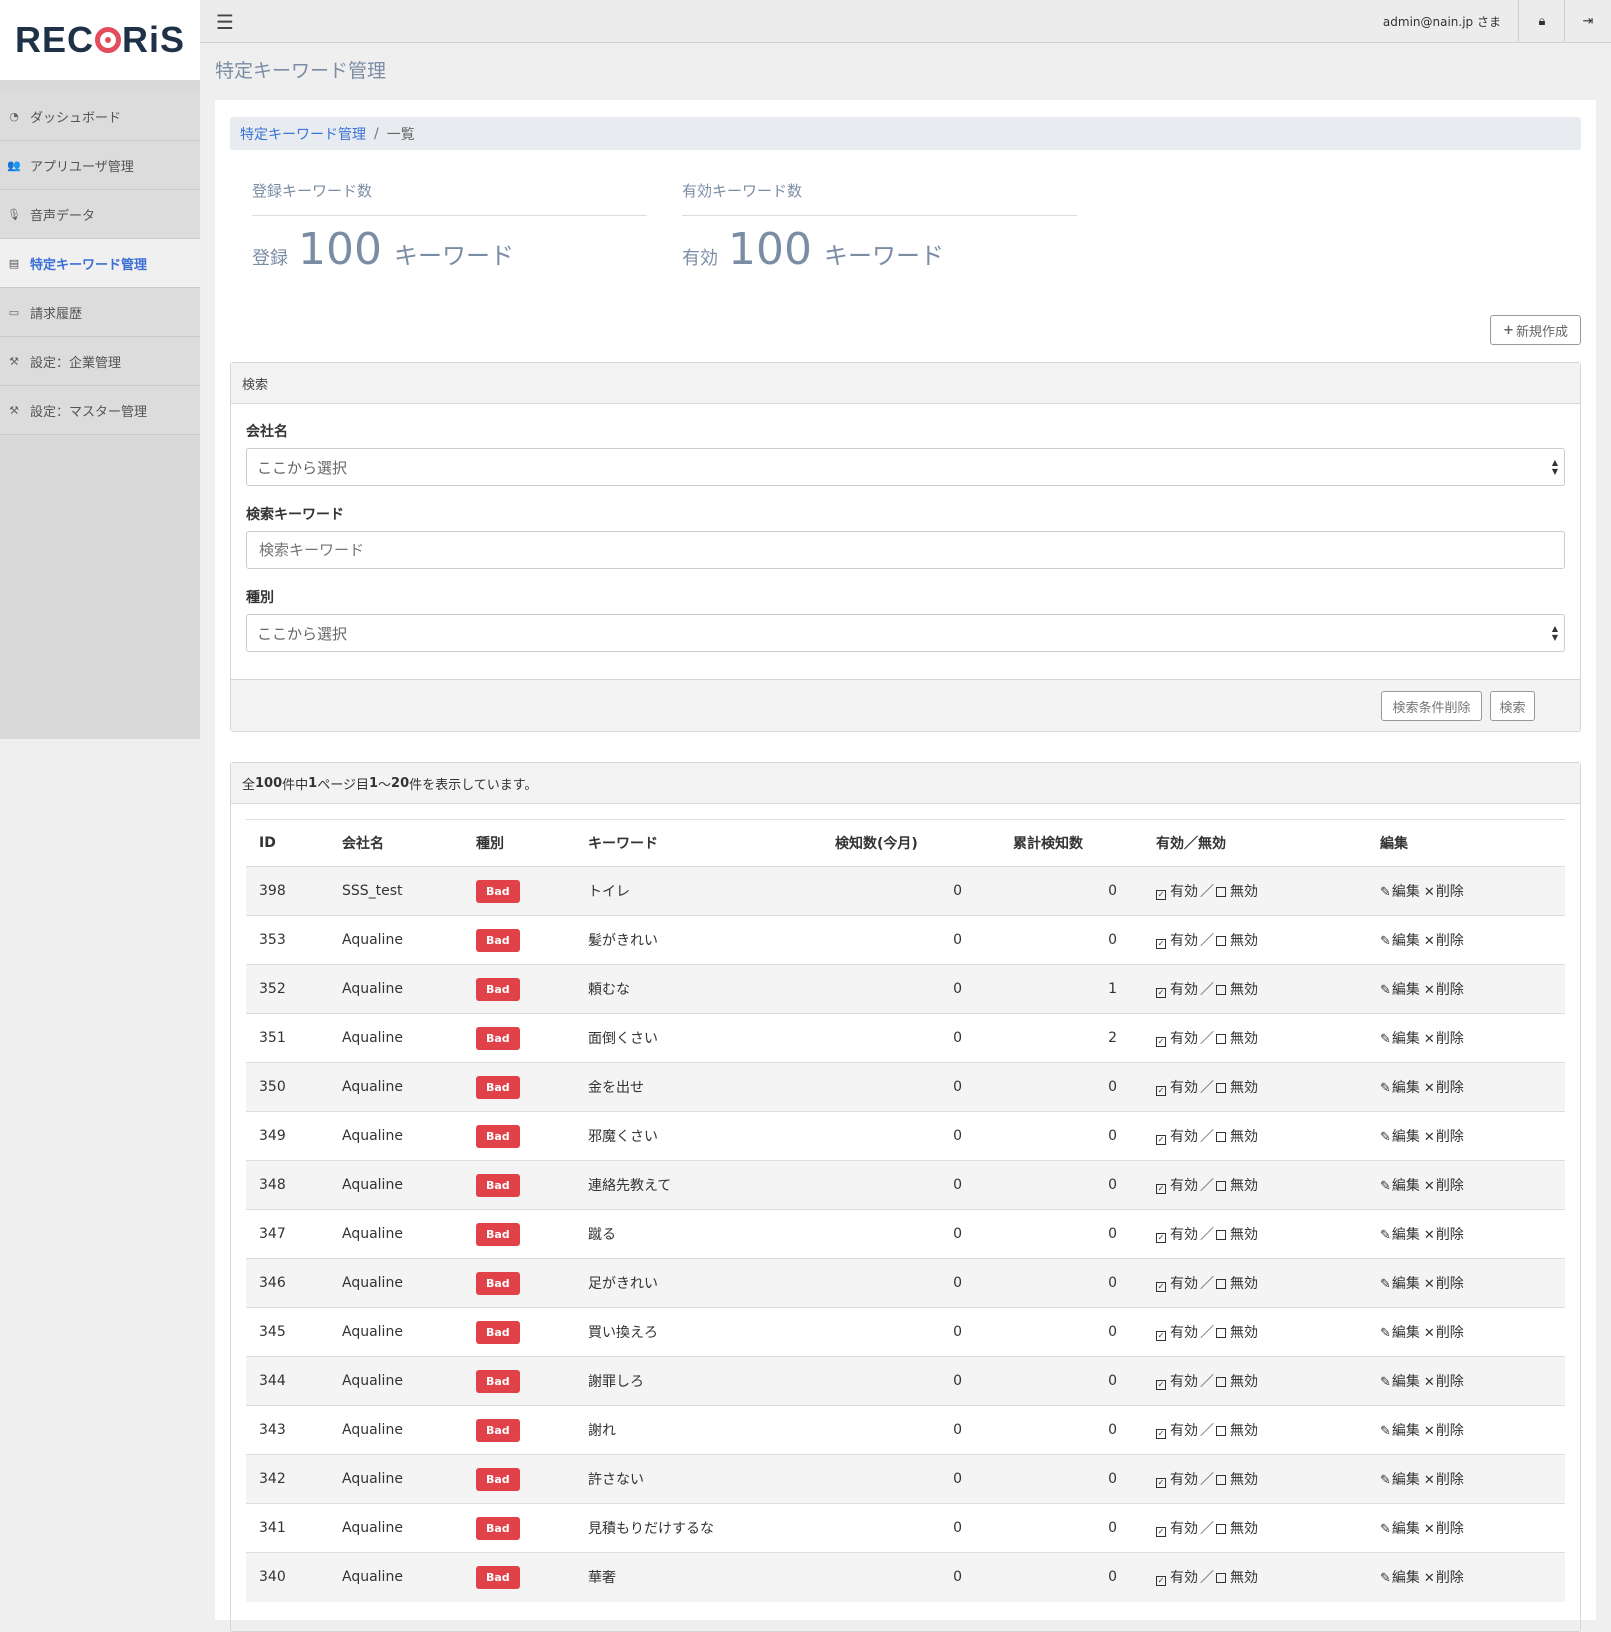 Image resolution: width=1611 pixels, height=1632 pixels. Describe the element at coordinates (100, 312) in the screenshot. I see `sidebar-item-4: ▭ 請求履歴` at that location.